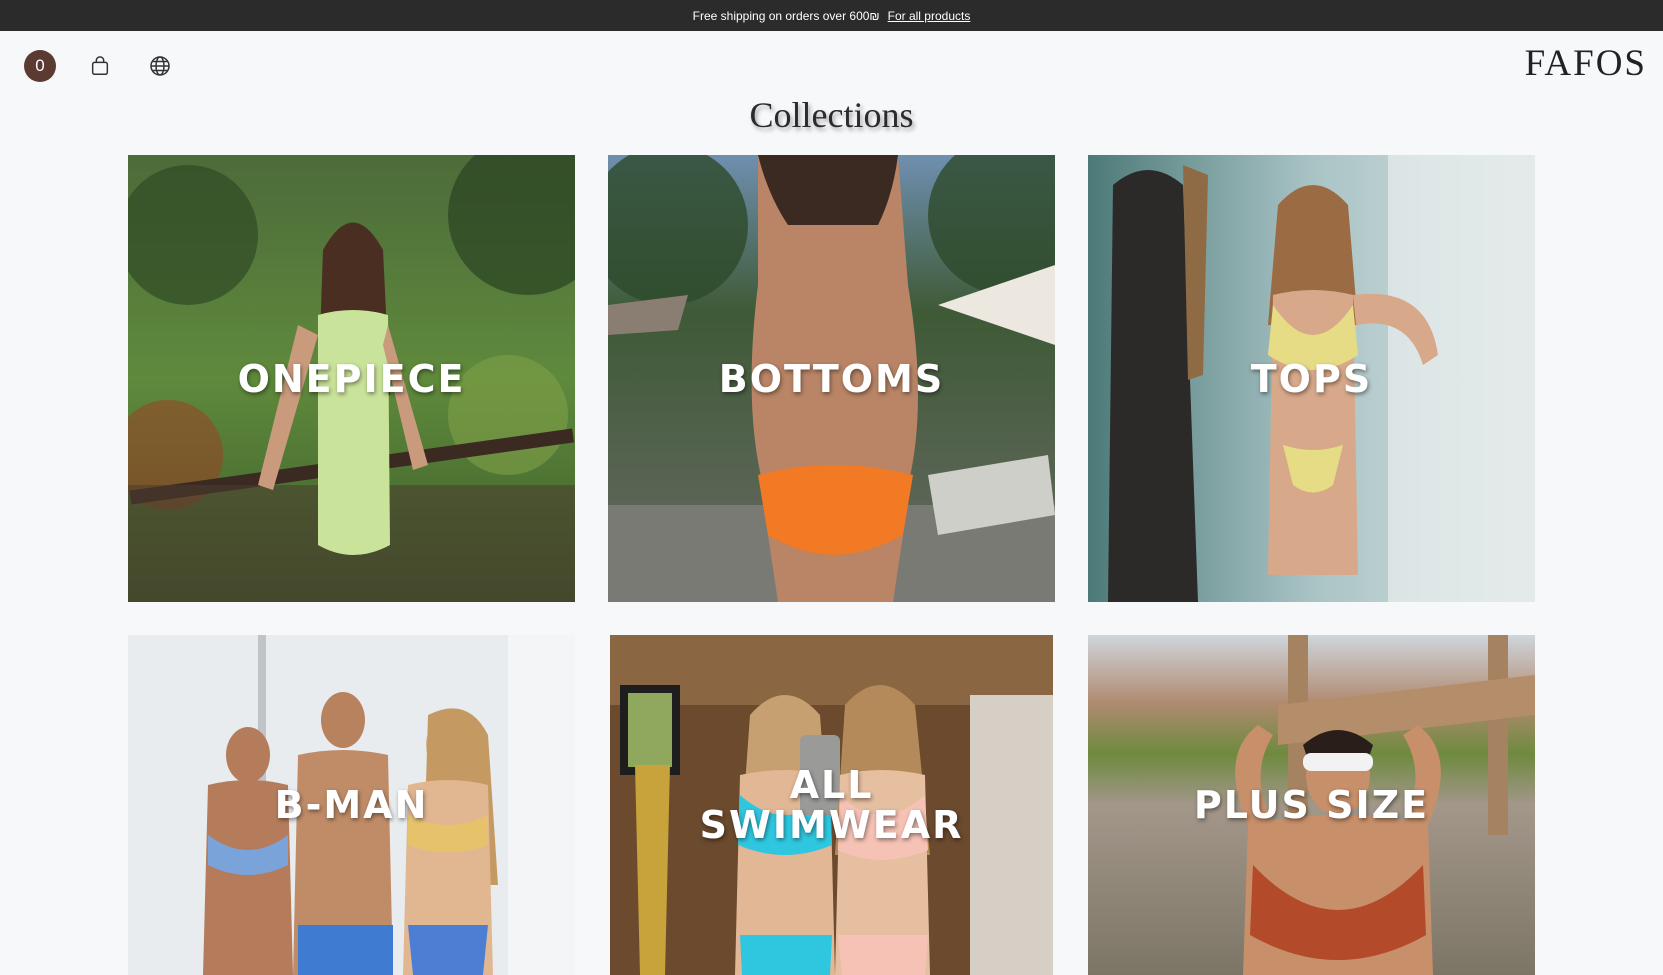 Image resolution: width=1663 pixels, height=975 pixels. What do you see at coordinates (929, 16) in the screenshot?
I see `all-products-link: For all products` at bounding box center [929, 16].